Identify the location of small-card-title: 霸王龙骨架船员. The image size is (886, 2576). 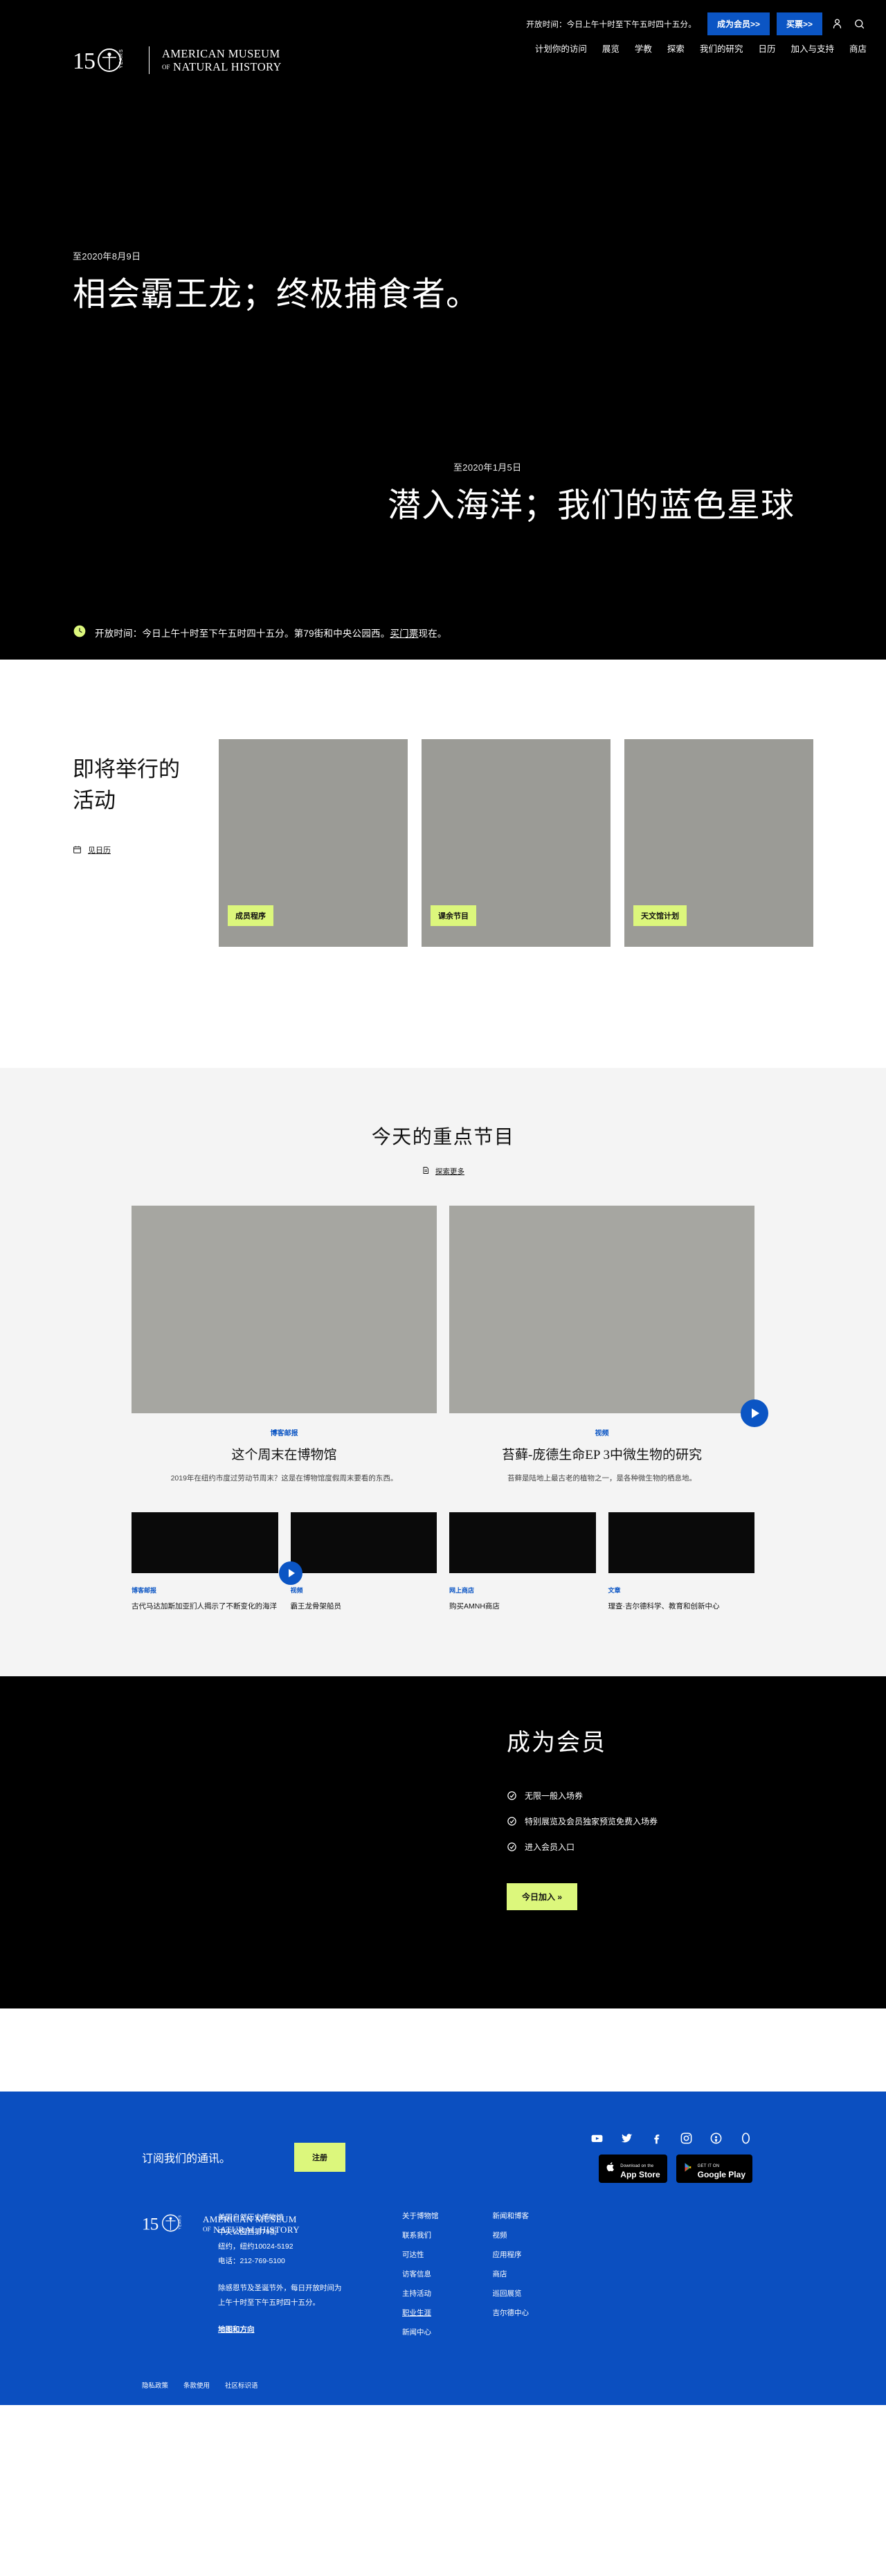
(316, 1606).